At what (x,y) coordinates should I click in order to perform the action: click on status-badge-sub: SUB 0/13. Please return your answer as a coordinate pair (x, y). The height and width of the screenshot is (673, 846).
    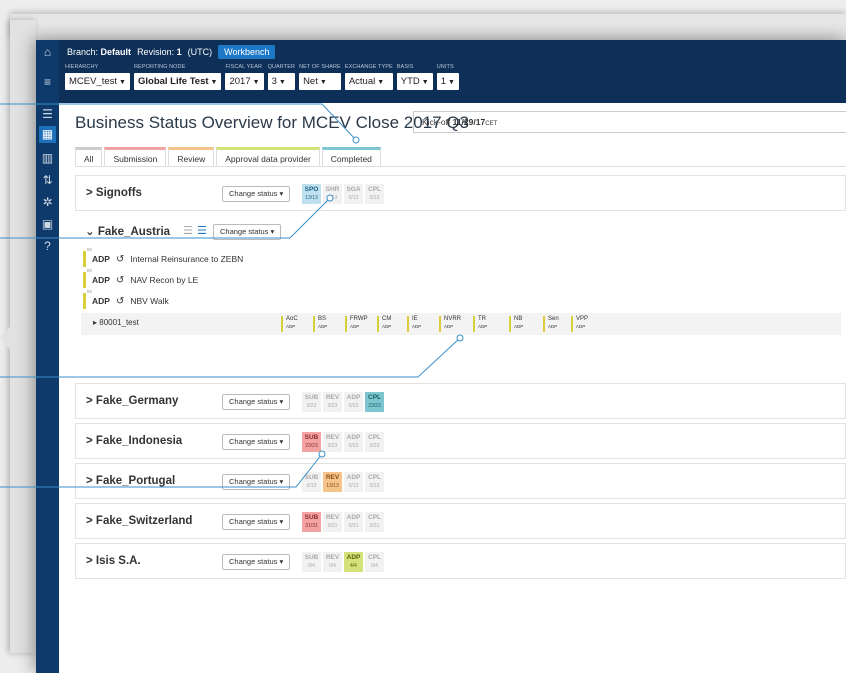
    Looking at the image, I should click on (311, 482).